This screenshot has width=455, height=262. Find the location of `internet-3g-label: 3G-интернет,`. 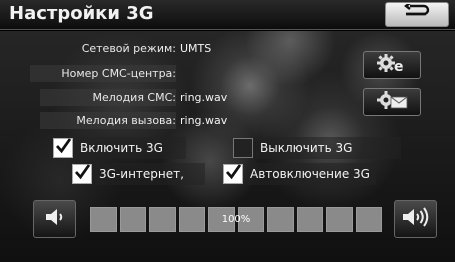

internet-3g-label: 3G-интернет, is located at coordinates (150, 174).